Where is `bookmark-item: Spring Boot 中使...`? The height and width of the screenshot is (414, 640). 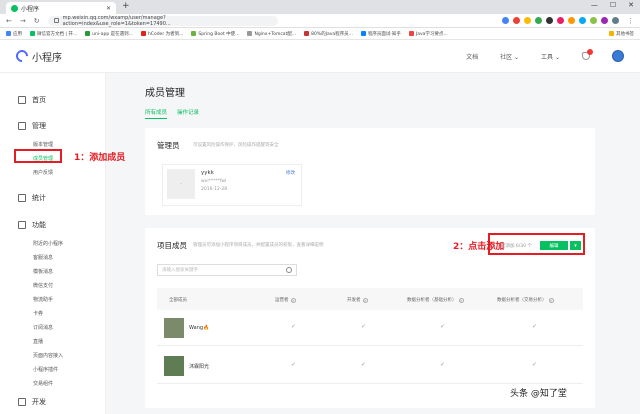
bookmark-item: Spring Boot 中使... is located at coordinates (215, 34).